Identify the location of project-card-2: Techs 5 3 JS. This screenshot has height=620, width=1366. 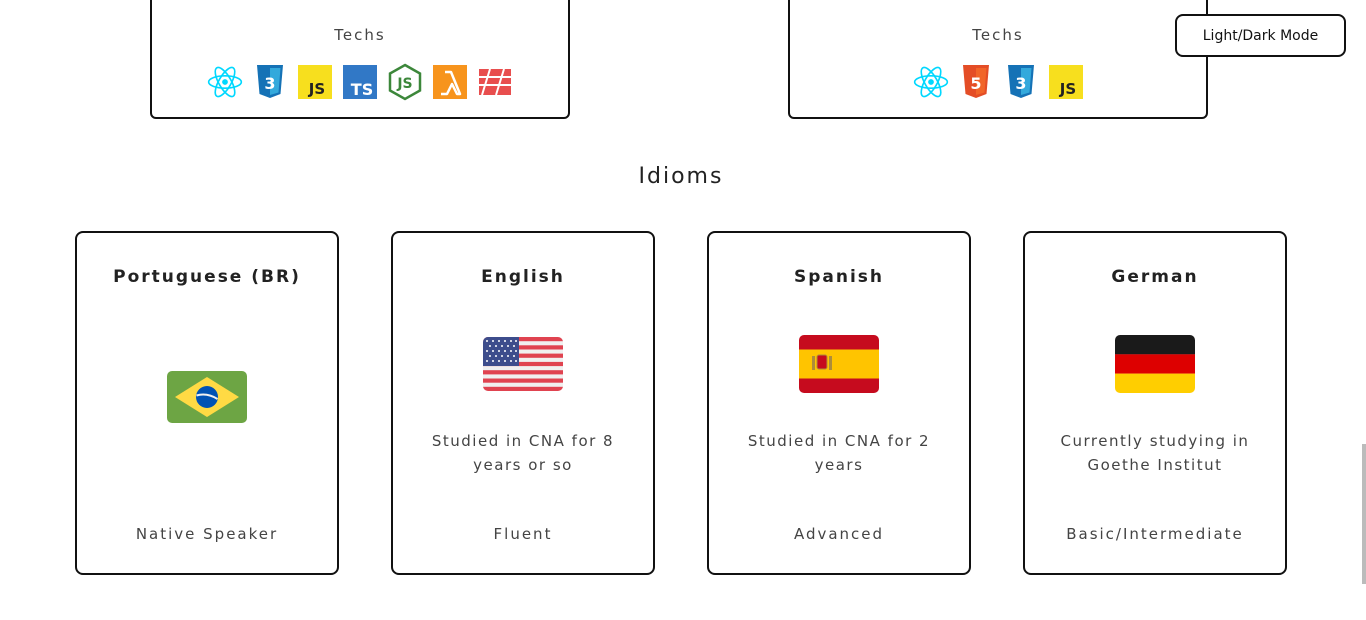
(998, 59).